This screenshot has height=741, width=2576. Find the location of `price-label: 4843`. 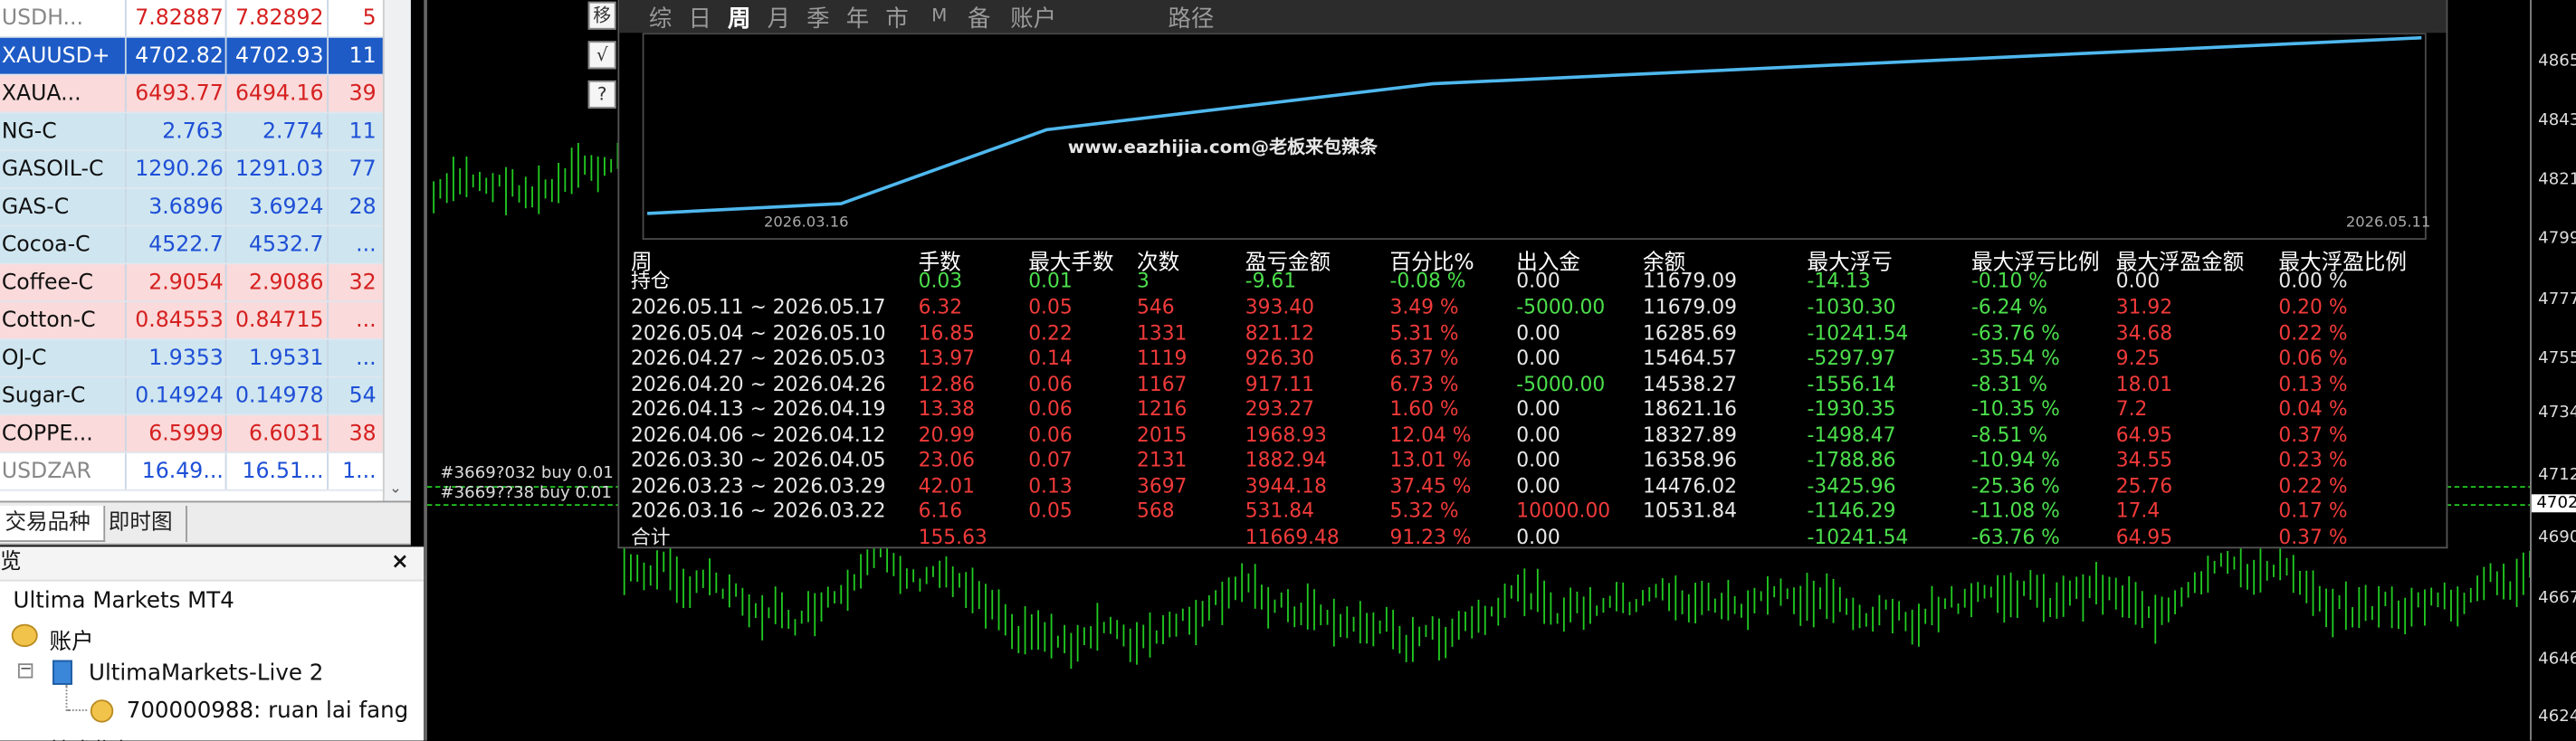

price-label: 4843 is located at coordinates (2557, 121).